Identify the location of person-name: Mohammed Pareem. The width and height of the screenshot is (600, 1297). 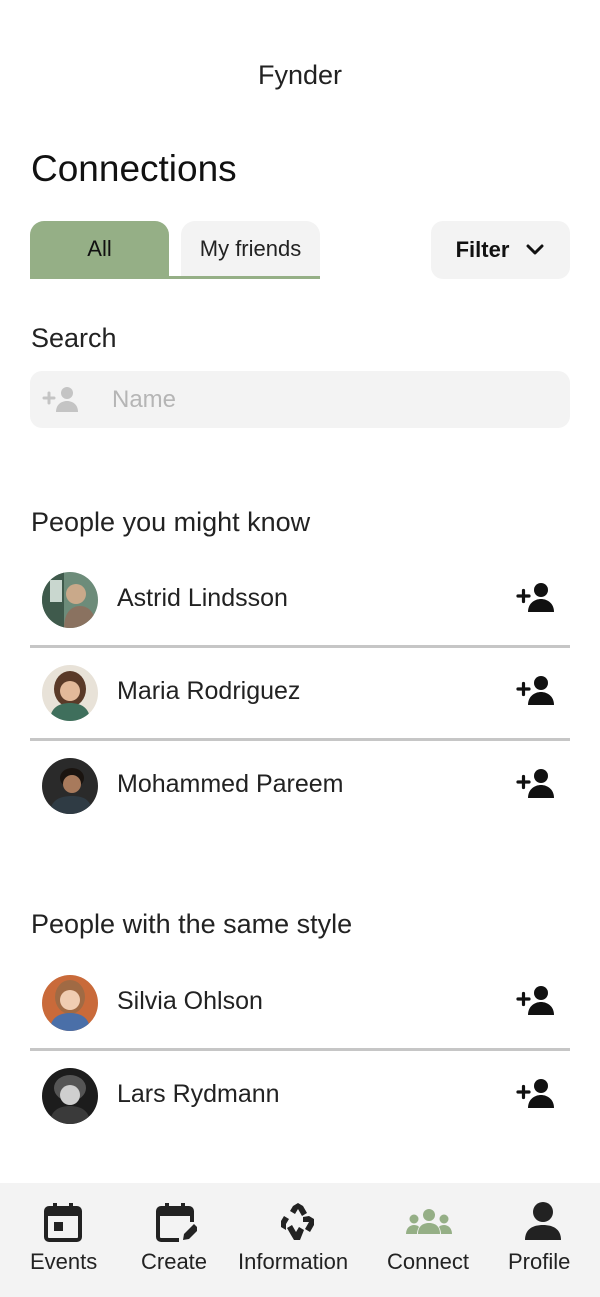
(230, 784).